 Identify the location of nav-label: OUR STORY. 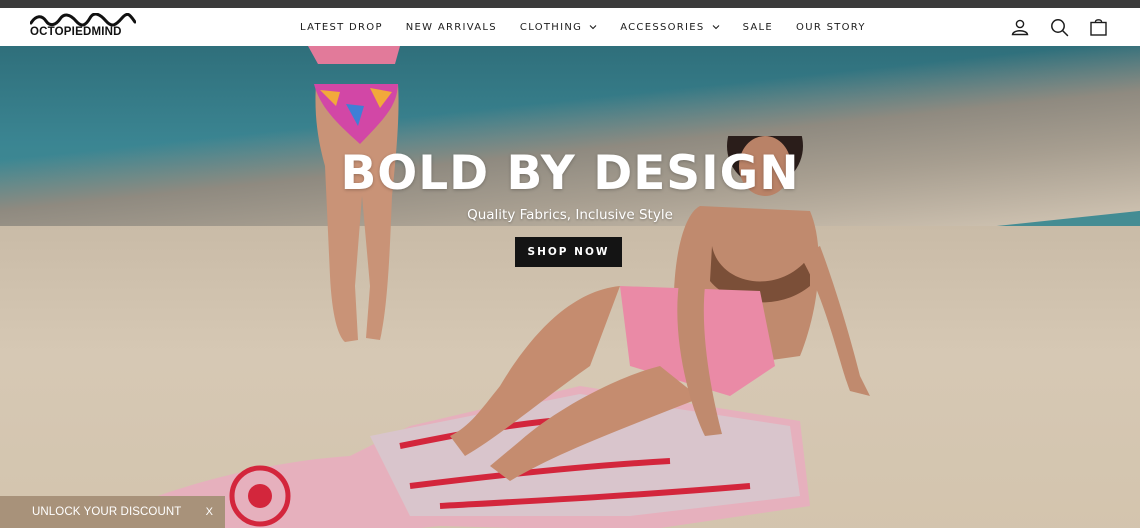
(831, 27).